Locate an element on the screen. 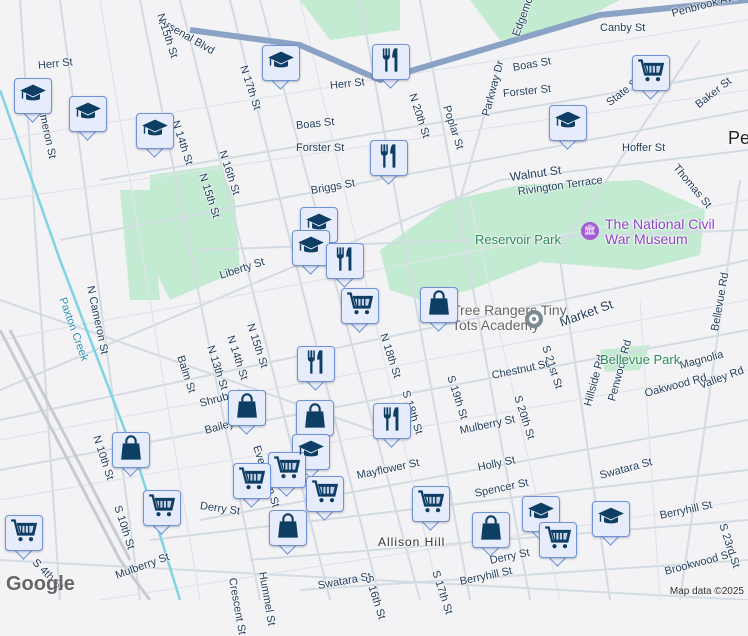 This screenshot has height=636, width=748. poi-label: Tree Rangers Tiny Tots Academy is located at coordinates (509, 318).